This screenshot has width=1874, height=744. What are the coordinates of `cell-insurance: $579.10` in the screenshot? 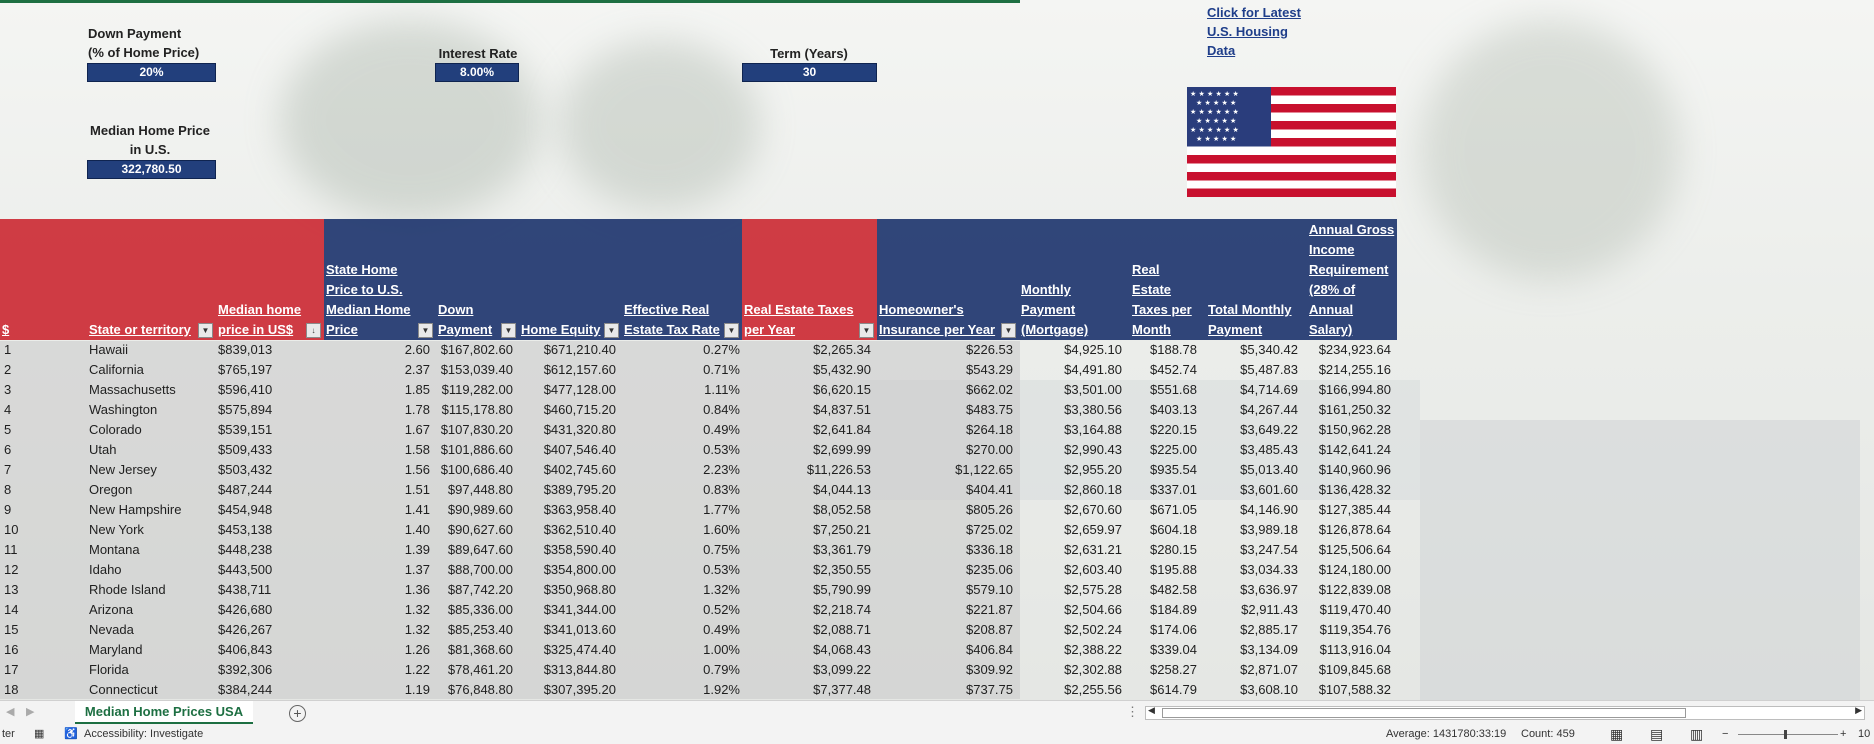 It's located at (945, 590).